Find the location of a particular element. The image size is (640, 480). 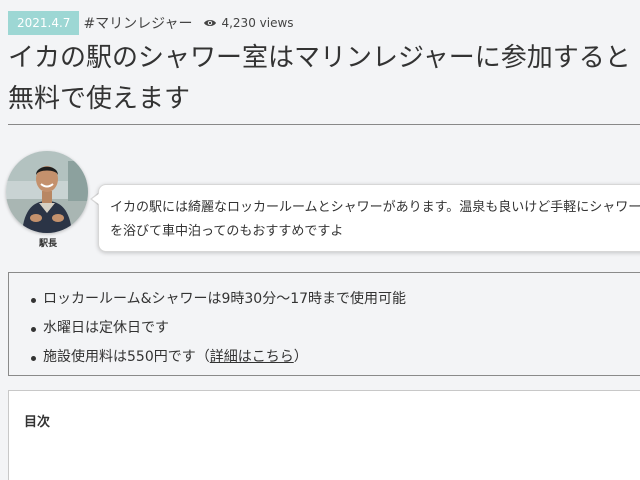

fee-text: 施設使用料は550円です（ is located at coordinates (126, 357).